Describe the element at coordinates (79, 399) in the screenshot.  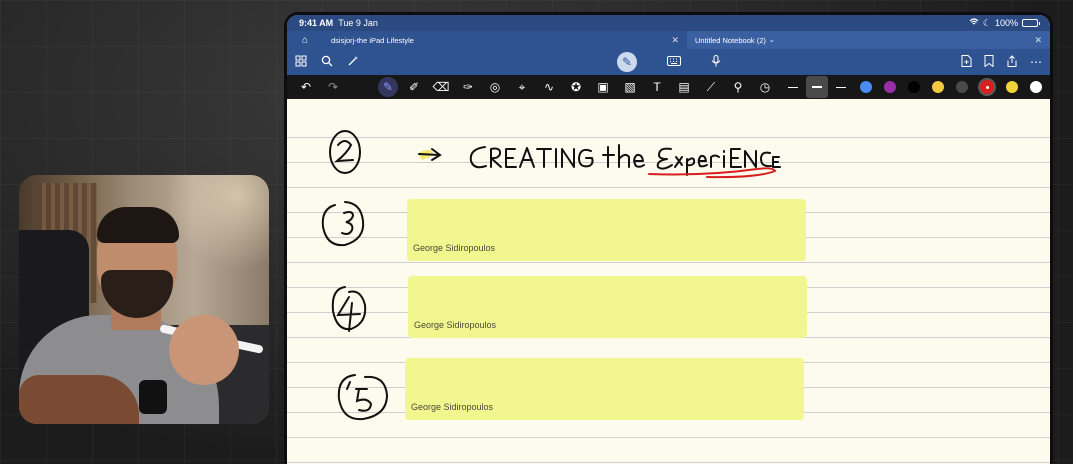
I see `presenter-arm` at that location.